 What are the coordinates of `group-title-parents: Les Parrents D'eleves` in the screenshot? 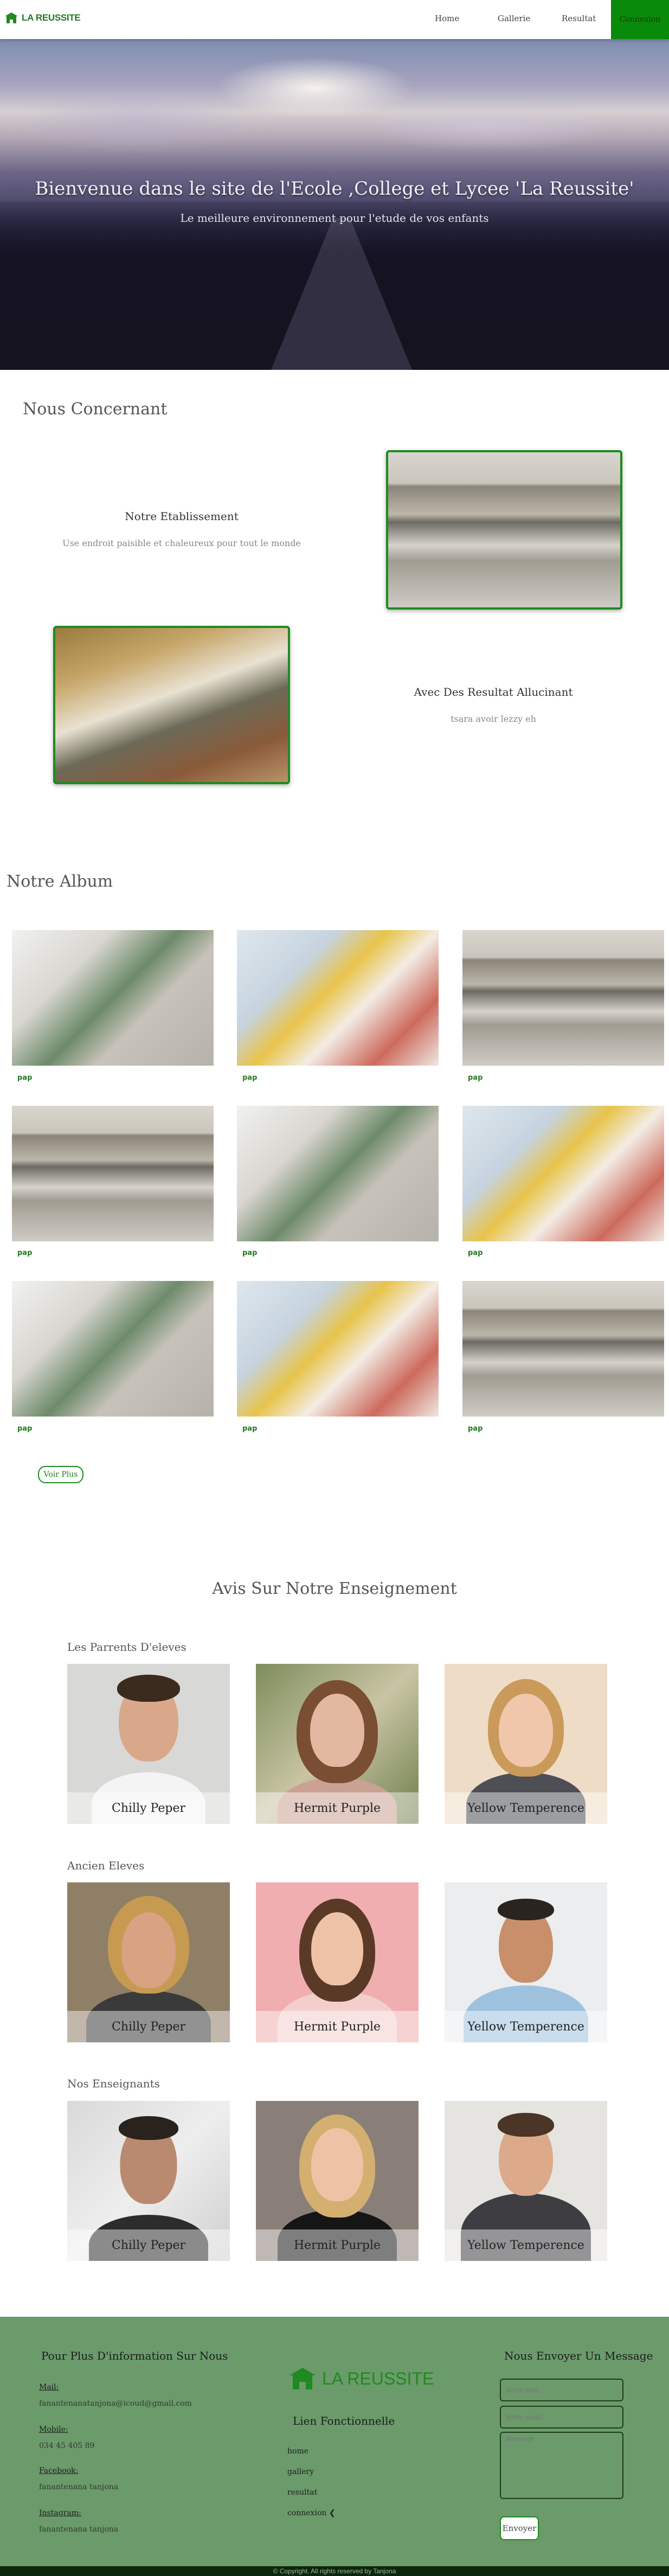 It's located at (127, 1647).